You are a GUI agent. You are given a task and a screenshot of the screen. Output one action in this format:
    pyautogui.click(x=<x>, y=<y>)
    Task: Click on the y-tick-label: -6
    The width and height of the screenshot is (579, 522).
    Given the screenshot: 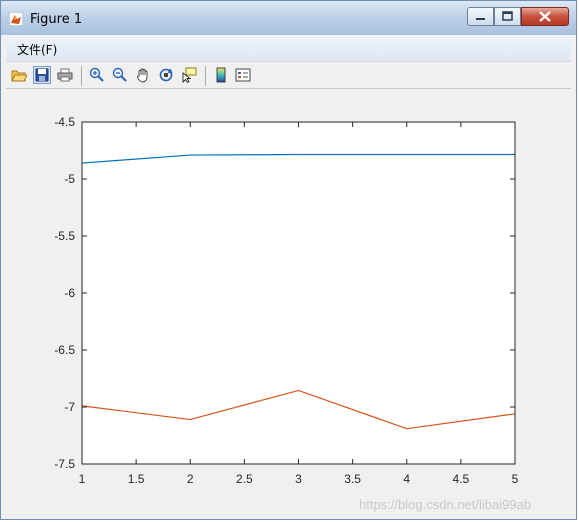 What is the action you would take?
    pyautogui.click(x=69, y=293)
    